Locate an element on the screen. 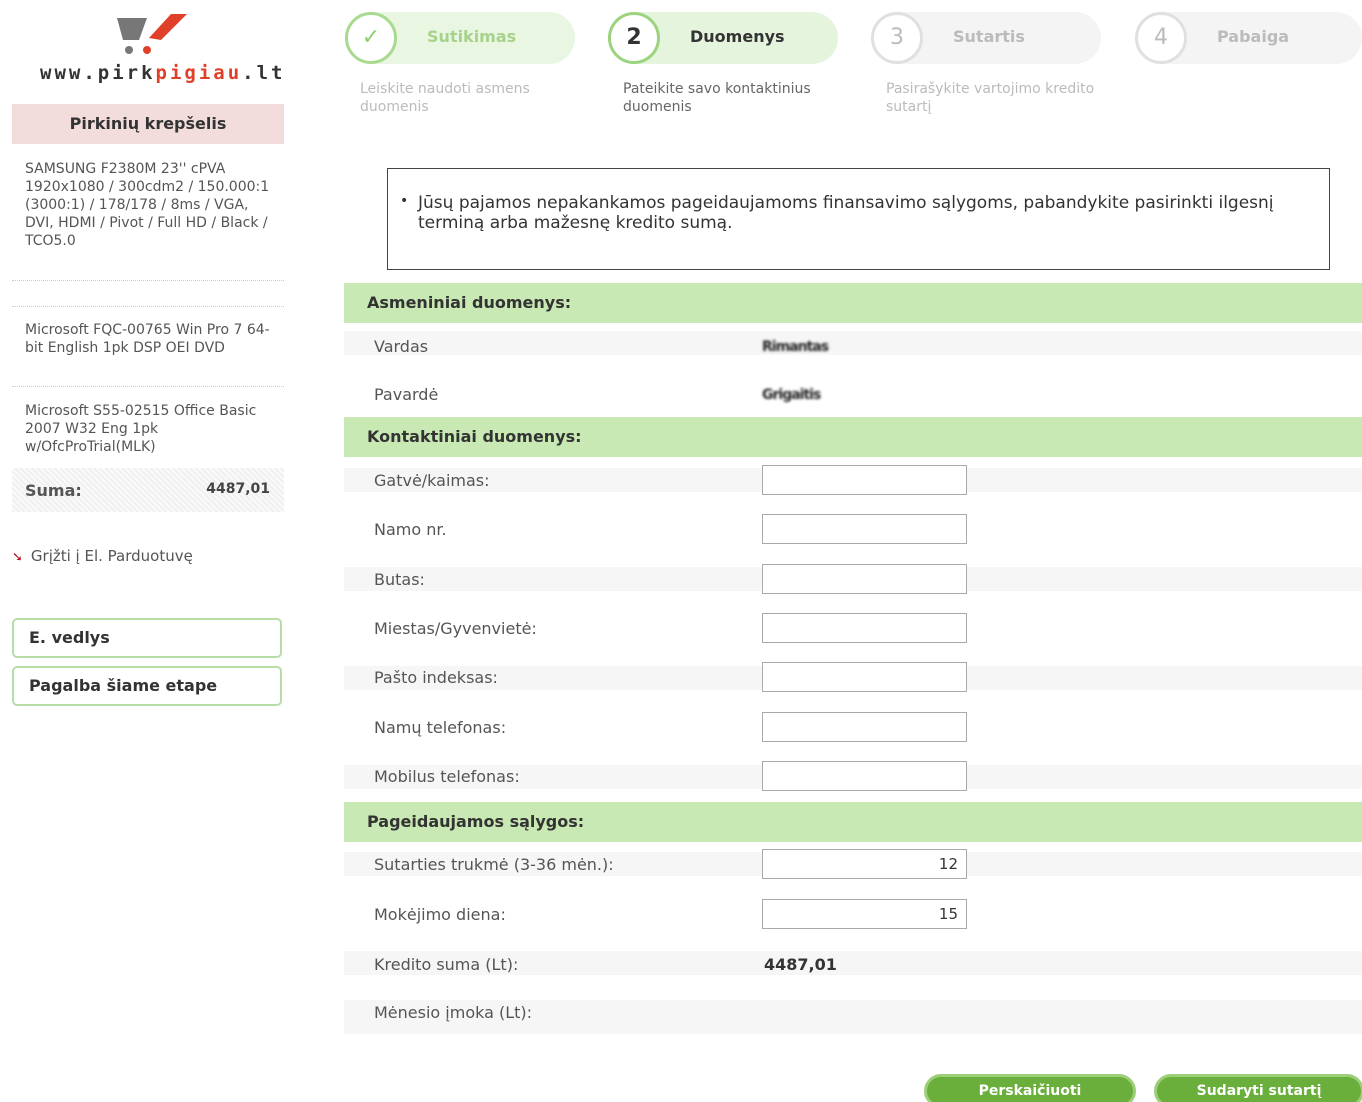 The height and width of the screenshot is (1102, 1362). cart-header: Pirkinių krepšelis is located at coordinates (148, 124).